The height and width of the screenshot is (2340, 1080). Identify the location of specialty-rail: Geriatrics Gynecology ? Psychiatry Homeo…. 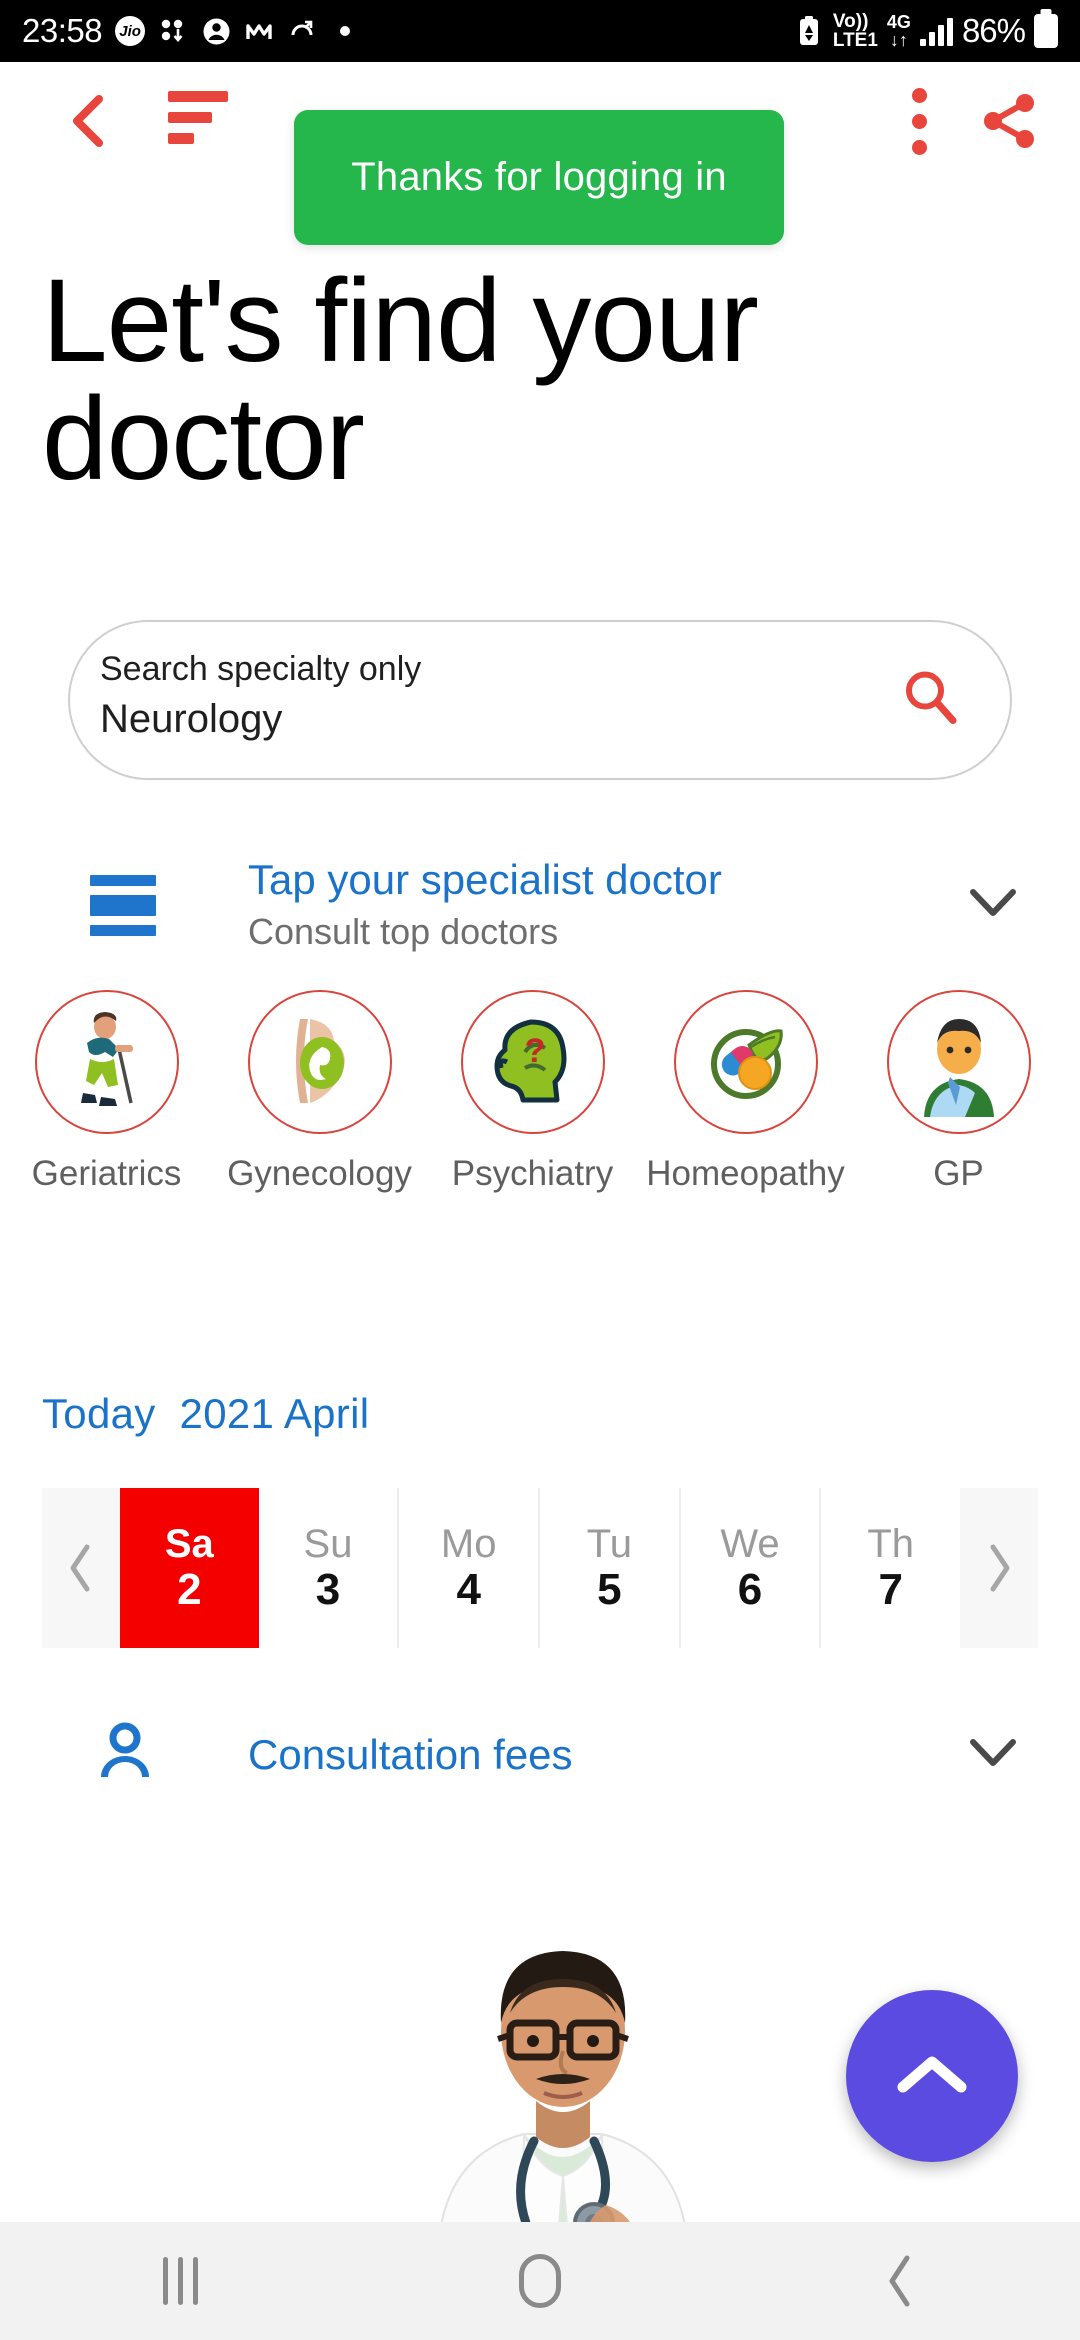
(540, 1120).